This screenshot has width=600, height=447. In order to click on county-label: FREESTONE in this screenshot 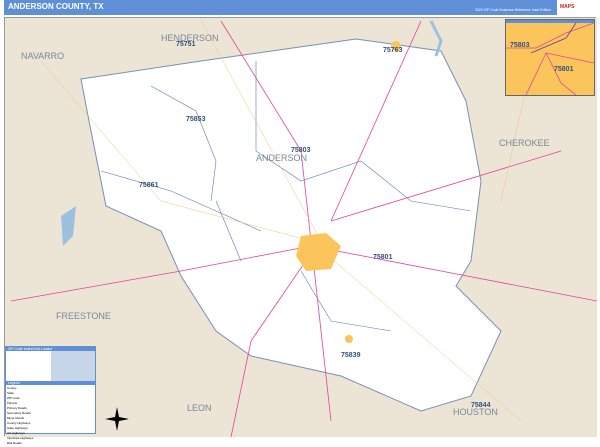, I will do `click(83, 316)`.